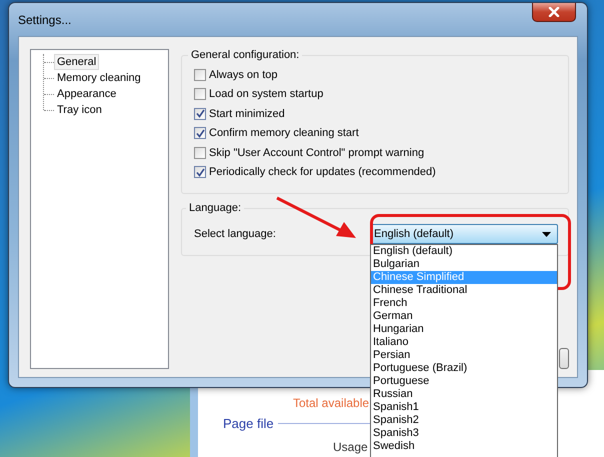  Describe the element at coordinates (99, 78) in the screenshot. I see `tree-item: Memory cleaning` at that location.